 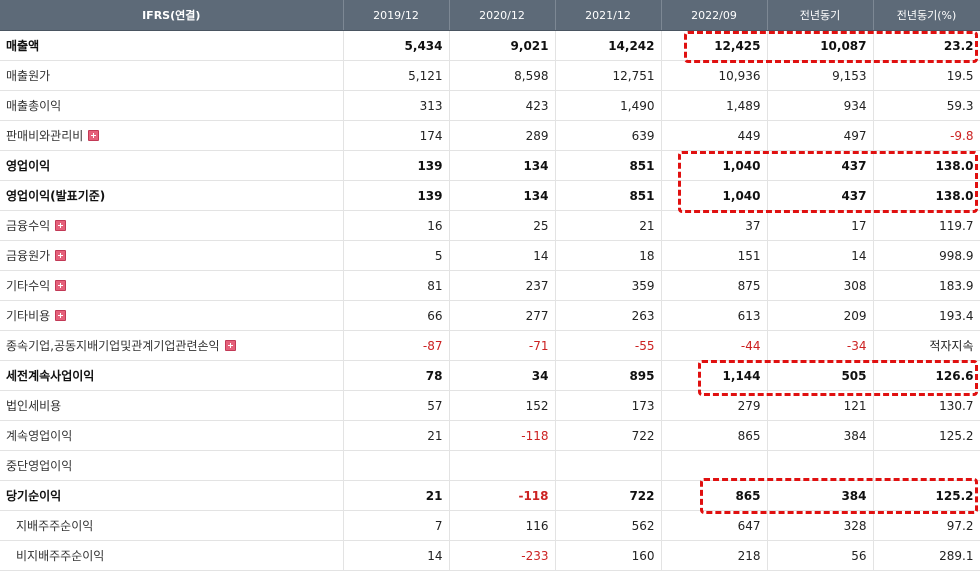 I want to click on table-cell: 130.7, so click(x=926, y=405).